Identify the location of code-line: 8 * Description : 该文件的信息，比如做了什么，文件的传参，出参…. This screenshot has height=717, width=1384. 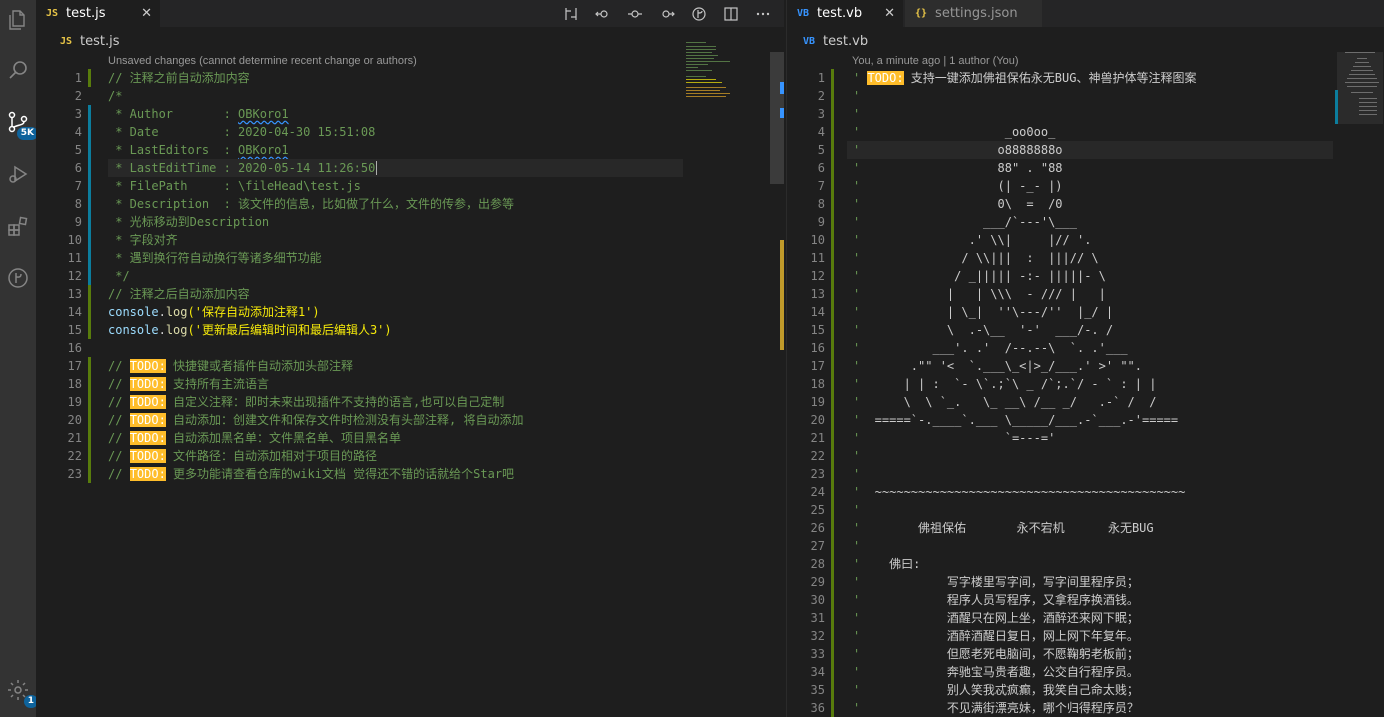
(410, 204).